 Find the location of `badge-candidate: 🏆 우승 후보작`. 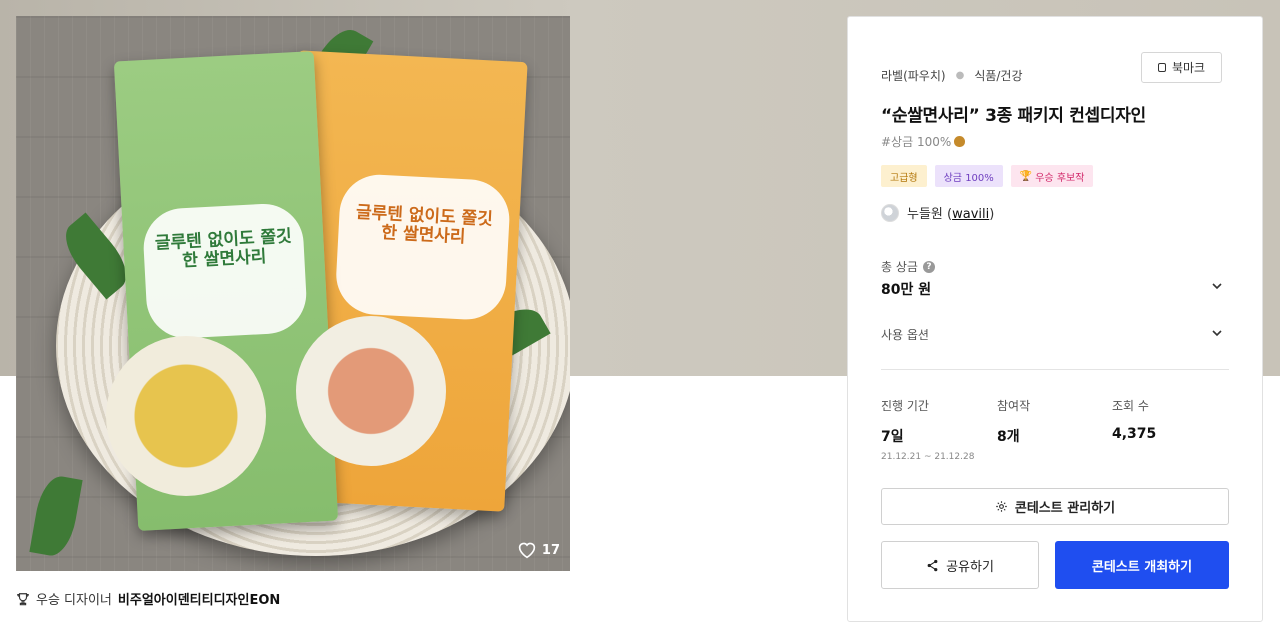

badge-candidate: 🏆 우승 후보작 is located at coordinates (1052, 176).